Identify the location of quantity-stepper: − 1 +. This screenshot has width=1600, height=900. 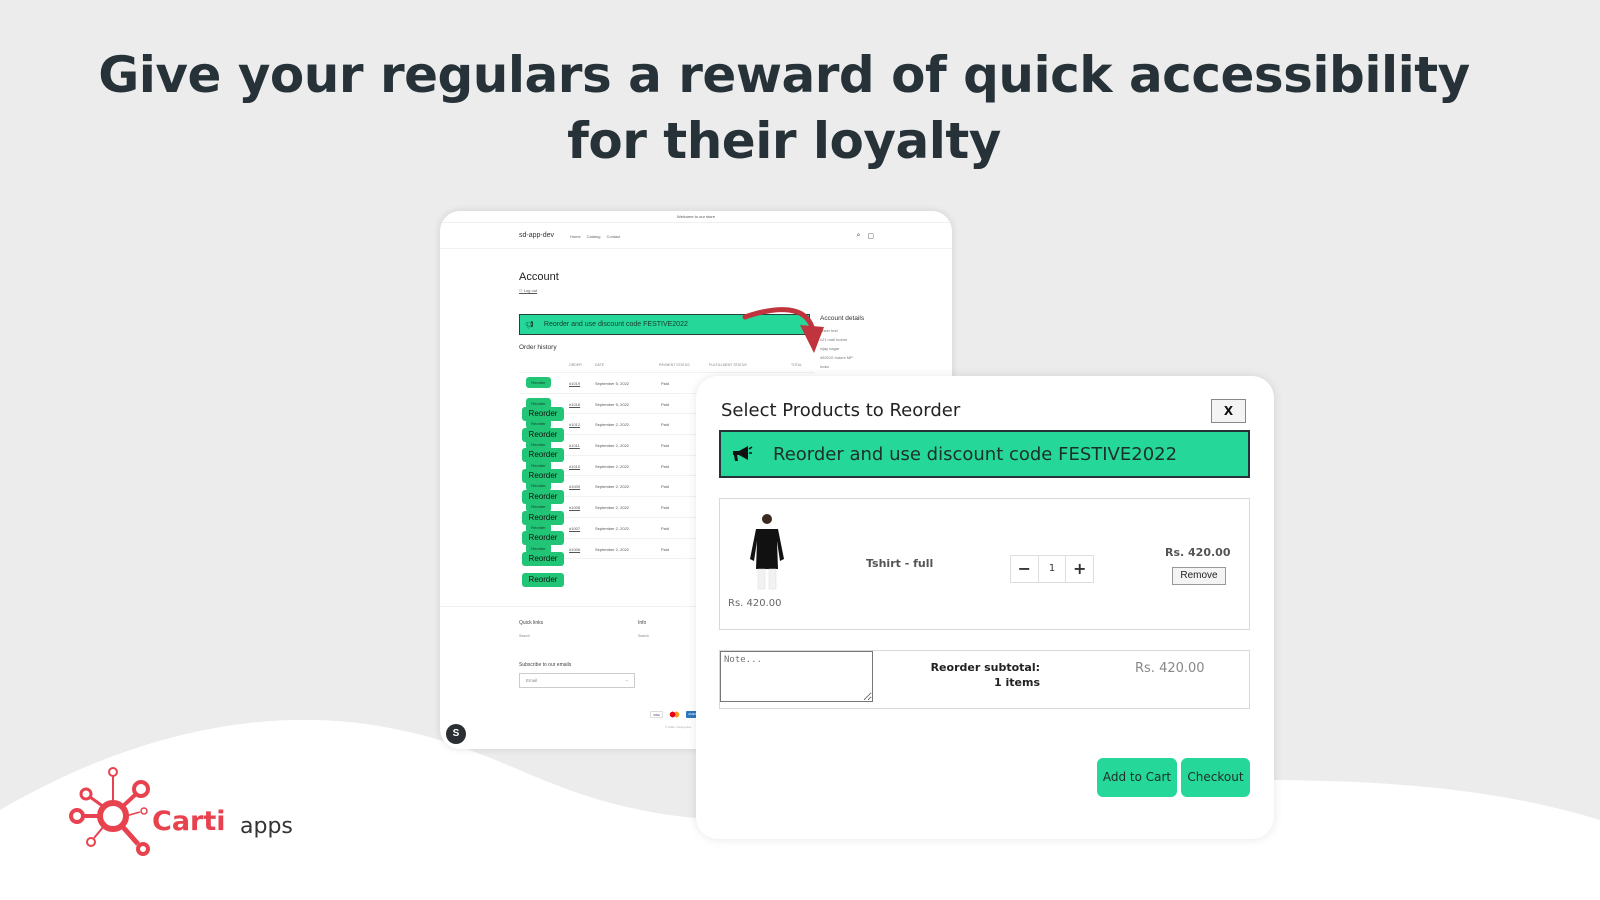
(1052, 569).